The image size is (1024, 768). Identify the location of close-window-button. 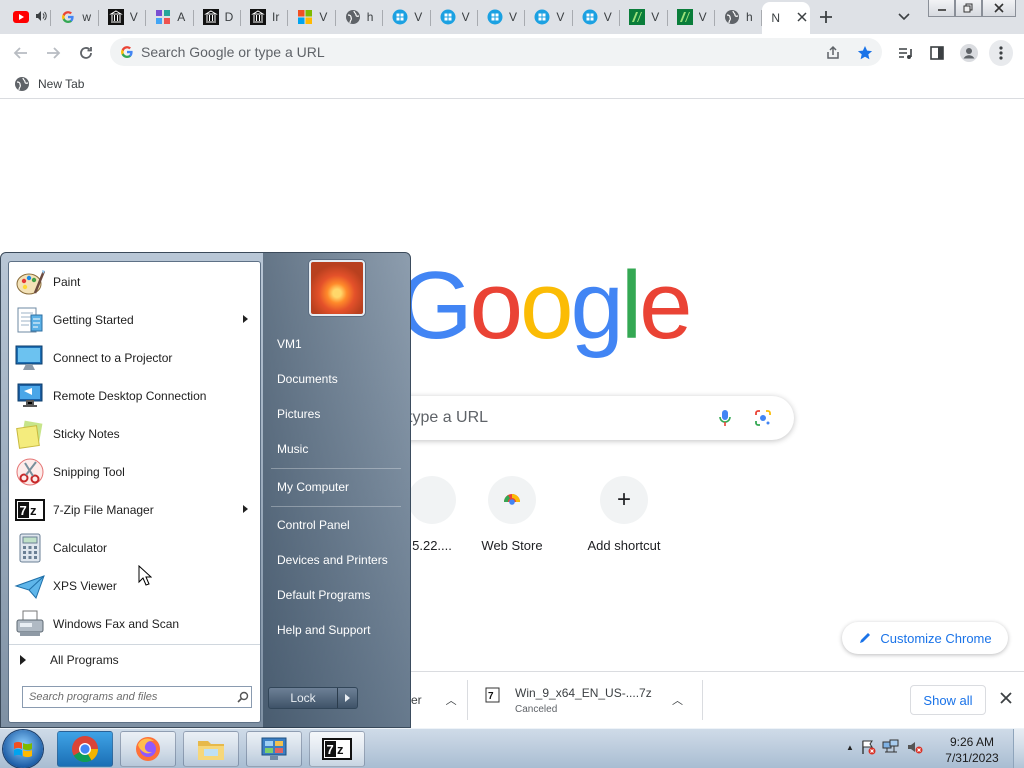
(999, 8).